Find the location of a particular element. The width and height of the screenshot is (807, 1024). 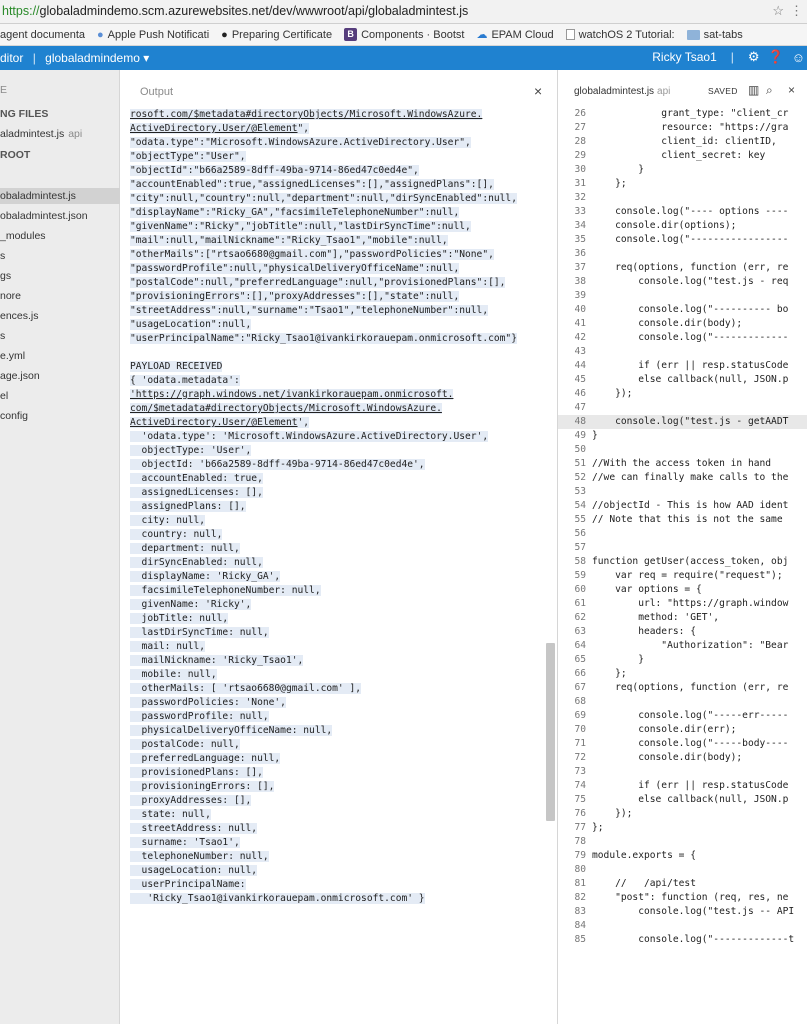

line-number: 51 is located at coordinates (580, 463).